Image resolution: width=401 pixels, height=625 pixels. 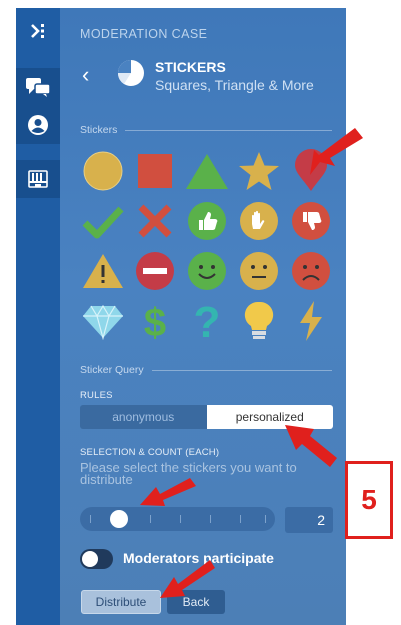 What do you see at coordinates (369, 500) in the screenshot?
I see `step-number-badge: 5` at bounding box center [369, 500].